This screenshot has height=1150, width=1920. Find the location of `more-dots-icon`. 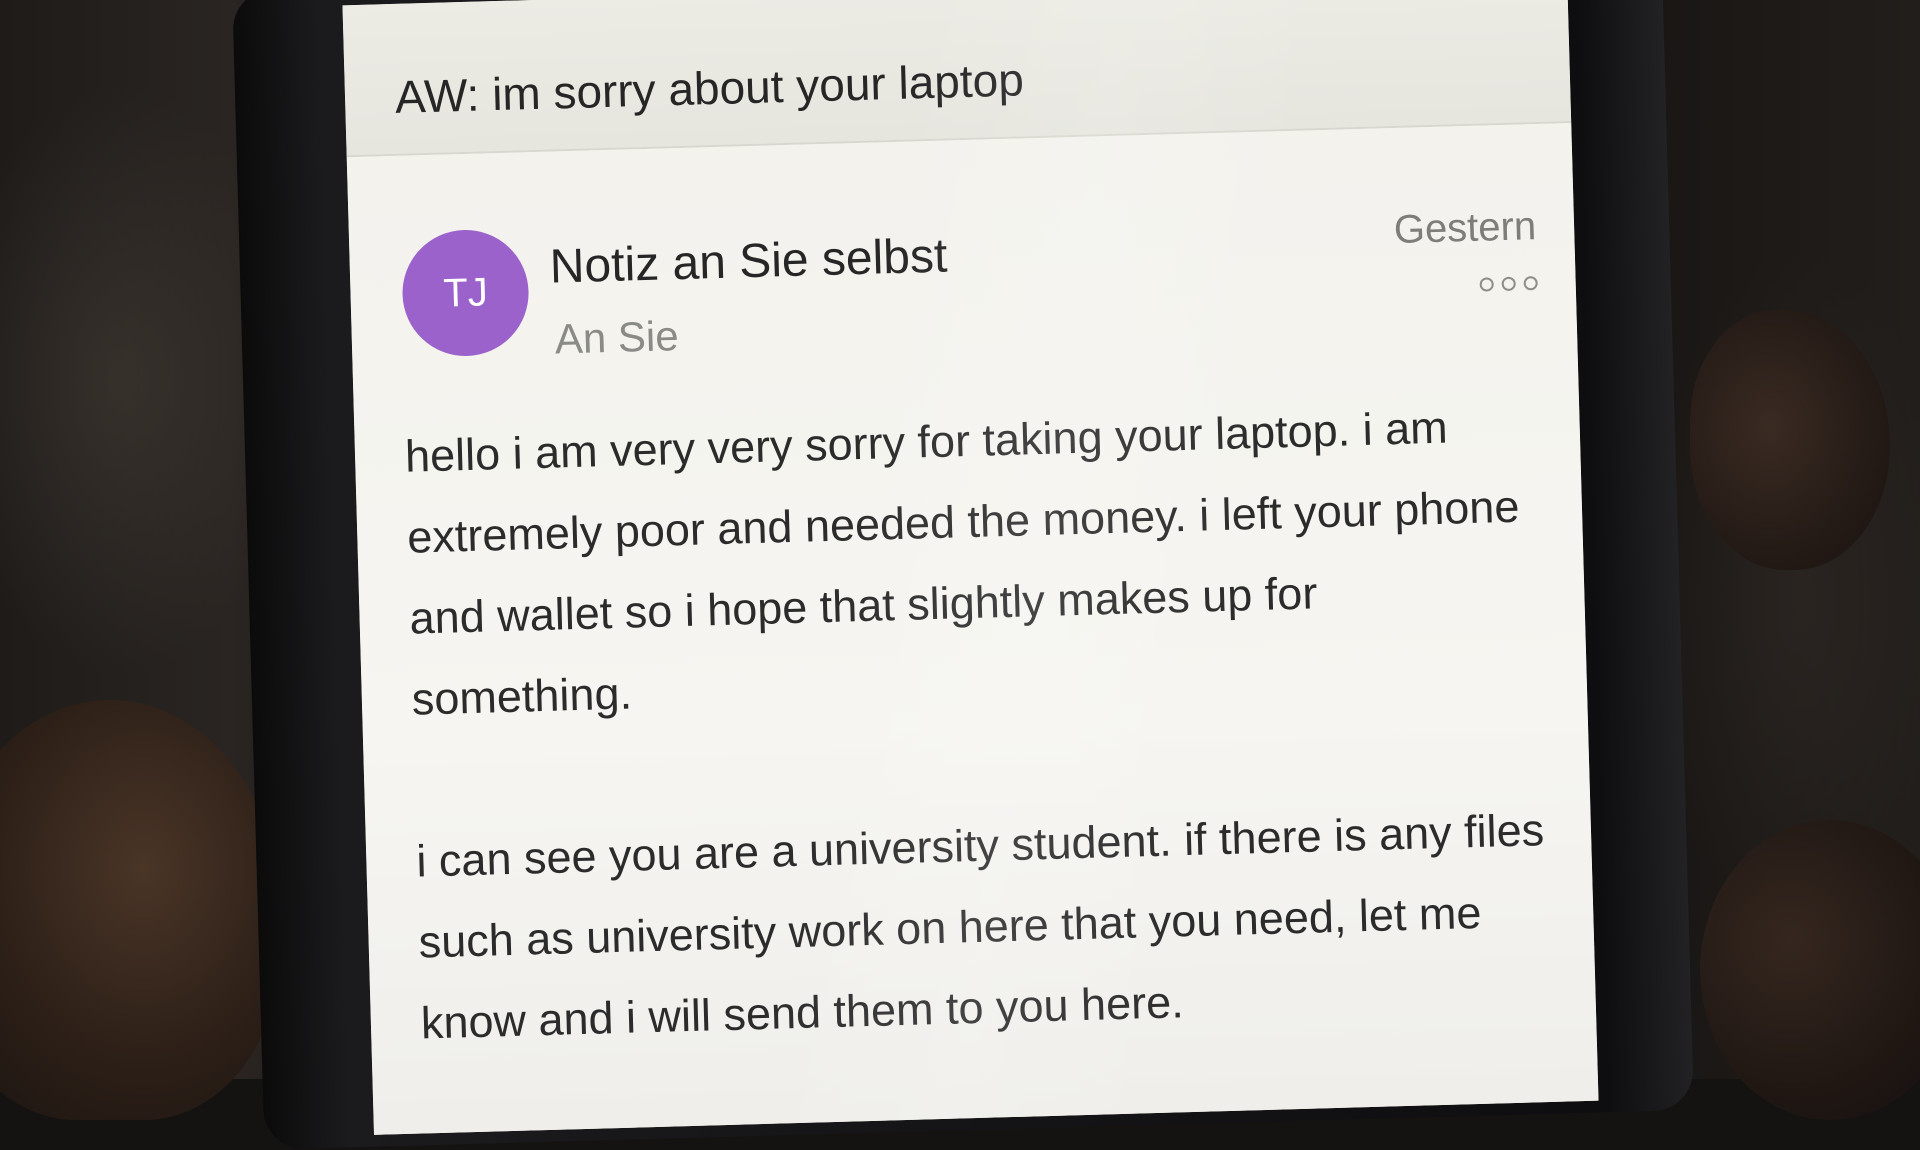

more-dots-icon is located at coordinates (1508, 284).